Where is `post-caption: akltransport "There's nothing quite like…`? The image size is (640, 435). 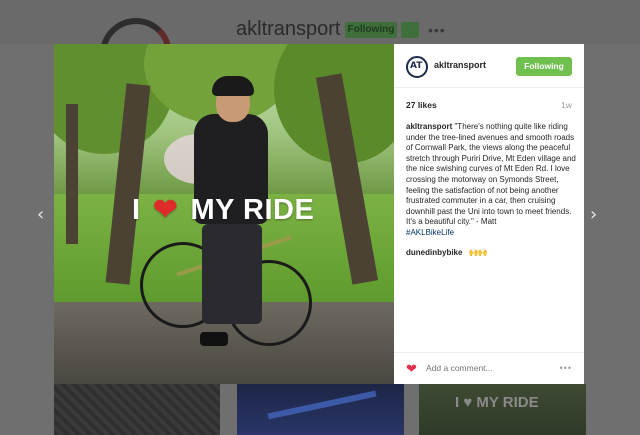 post-caption: akltransport "There's nothing quite like… is located at coordinates (491, 180).